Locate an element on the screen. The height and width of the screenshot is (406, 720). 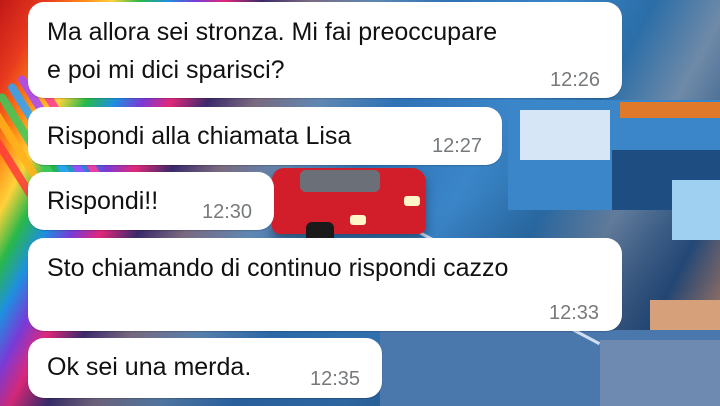
message-timestamp: 12:26 is located at coordinates (575, 80).